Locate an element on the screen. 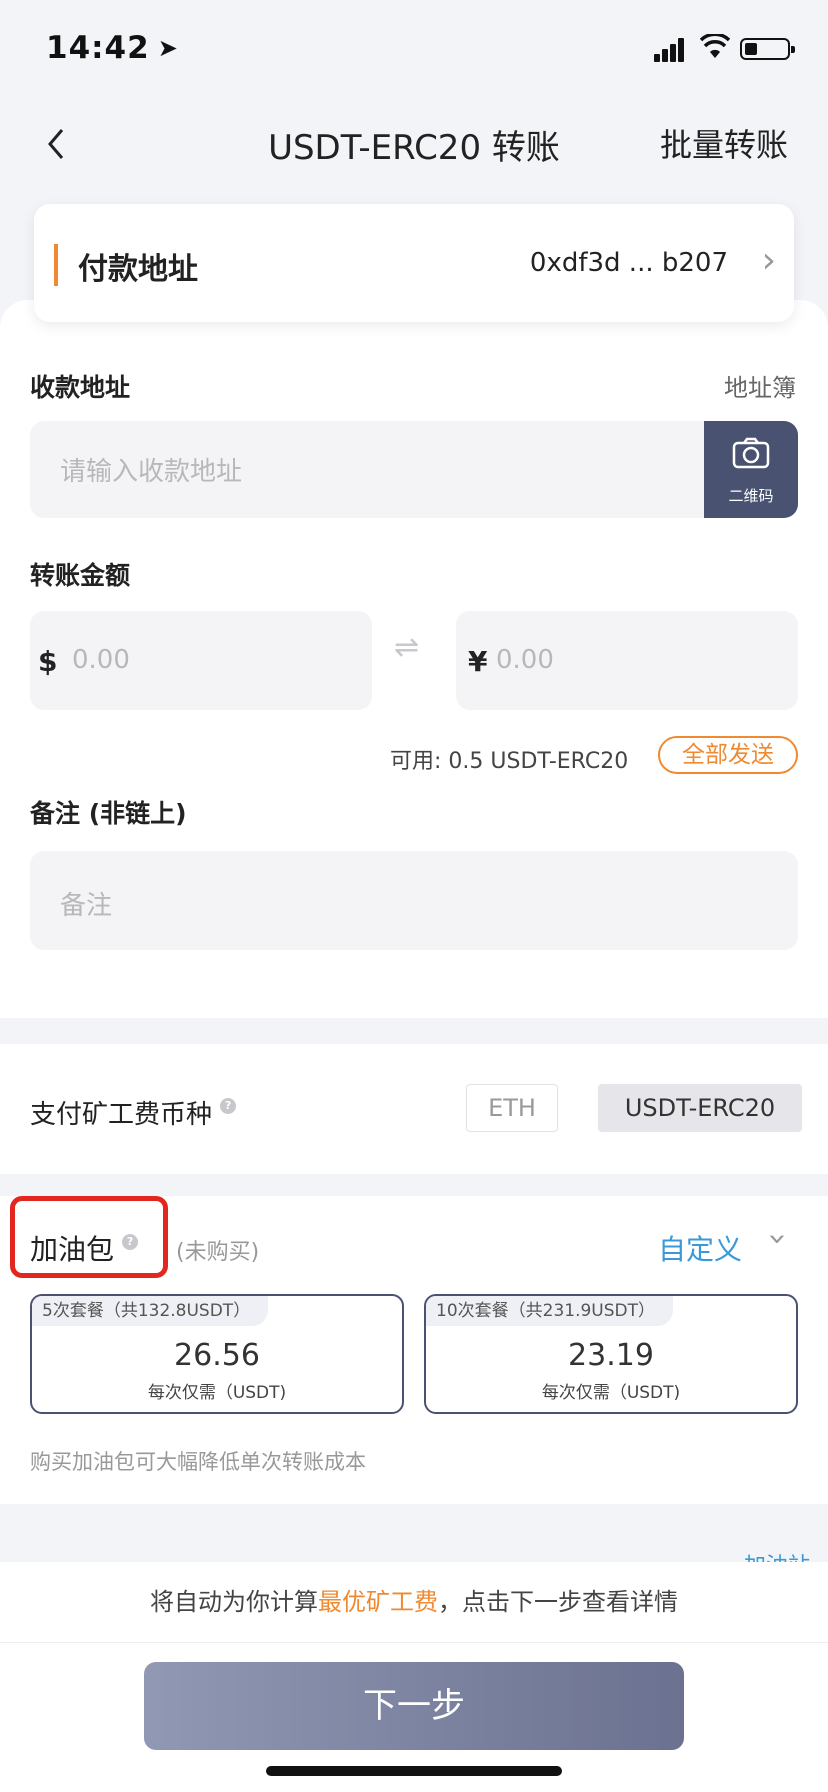 This screenshot has width=828, height=1792. package-price: 26.56 is located at coordinates (217, 1355).